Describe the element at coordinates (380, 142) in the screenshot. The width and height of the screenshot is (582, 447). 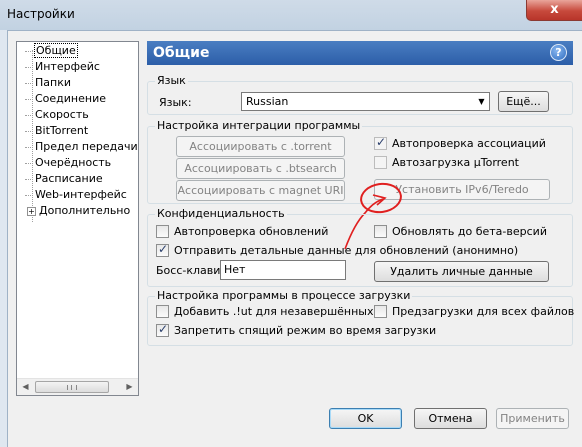
I see `auto-check-assoc-checkbox` at that location.